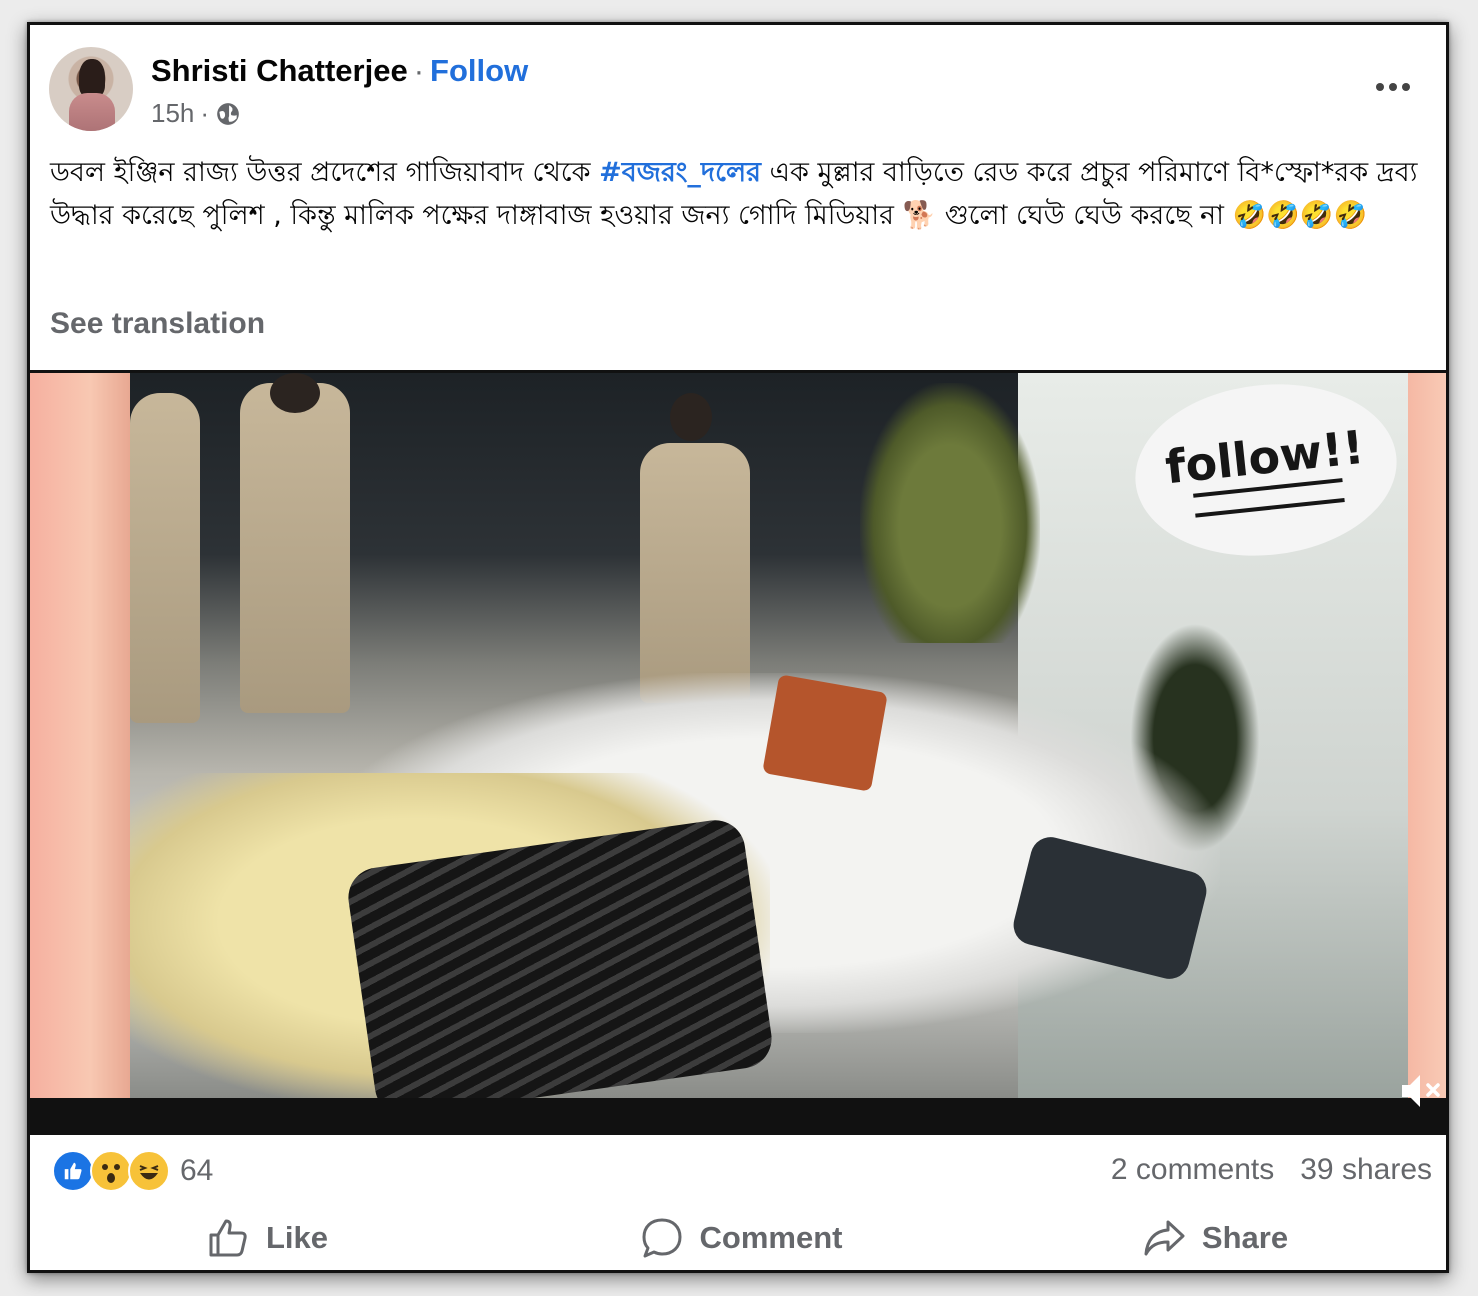  I want to click on post-meta: 15h ·, so click(196, 113).